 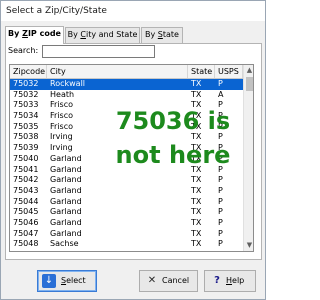 I want to click on table-row: 75044 Garland TX P, so click(x=126, y=202).